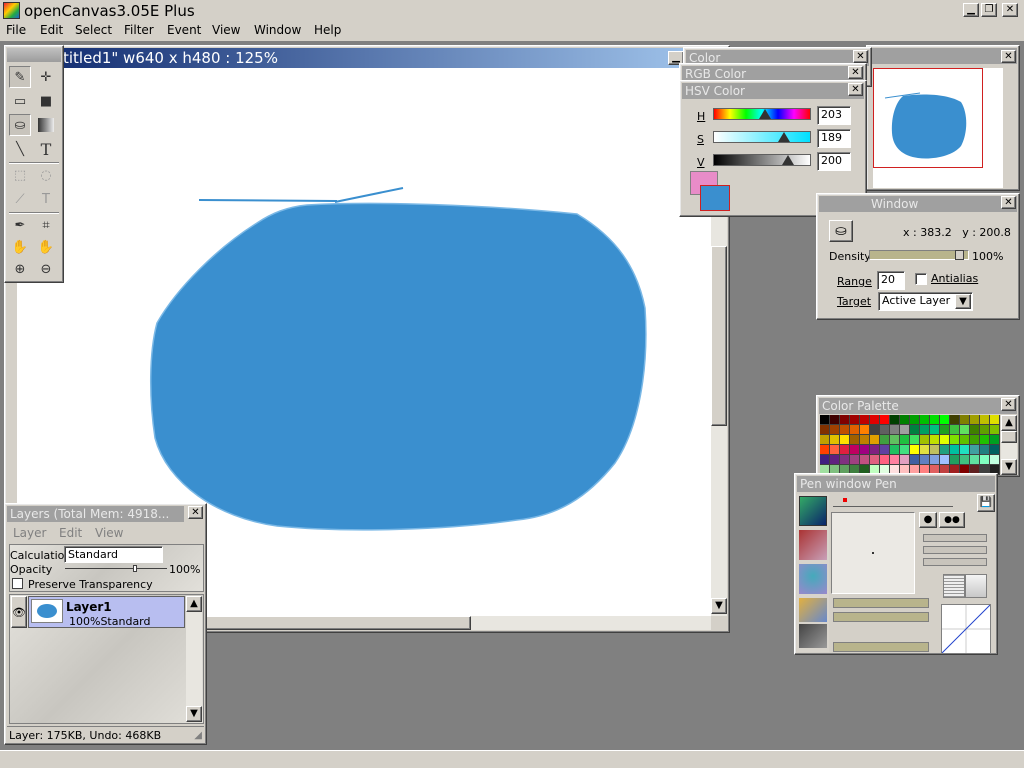 The height and width of the screenshot is (768, 1024). I want to click on menu-select: Select, so click(93, 30).